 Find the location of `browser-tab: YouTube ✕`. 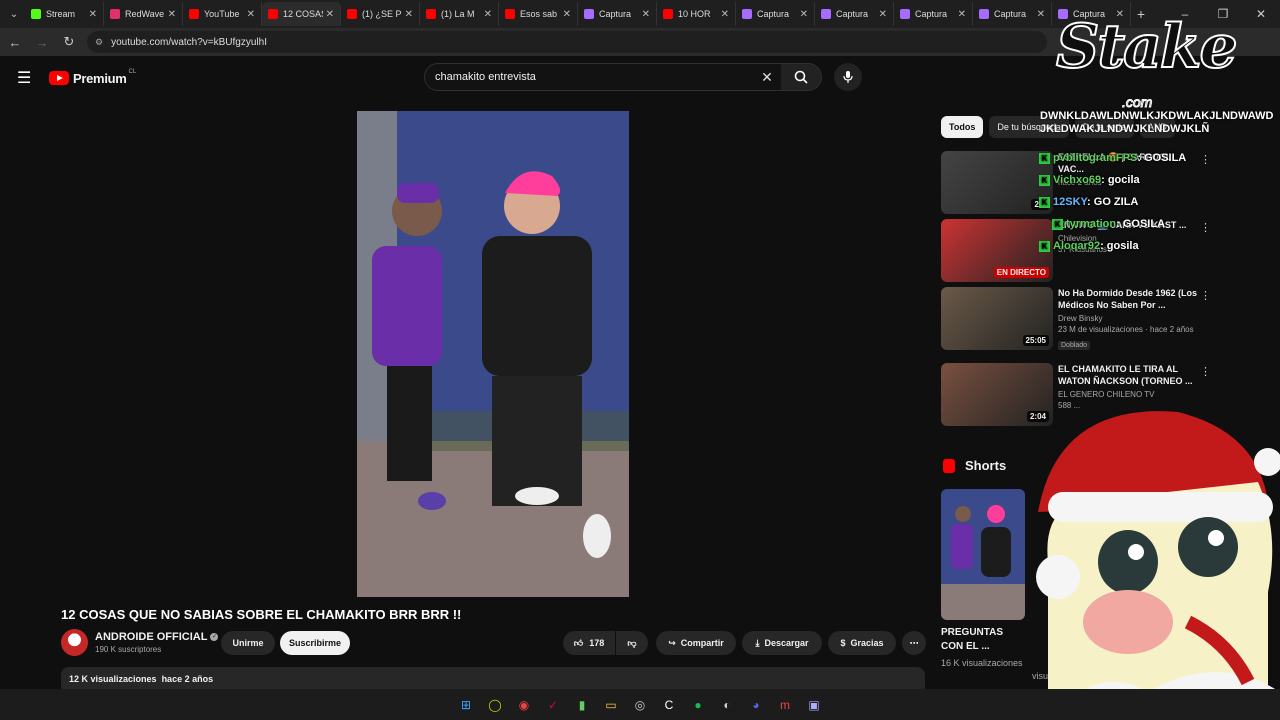

browser-tab: YouTube ✕ is located at coordinates (222, 14).